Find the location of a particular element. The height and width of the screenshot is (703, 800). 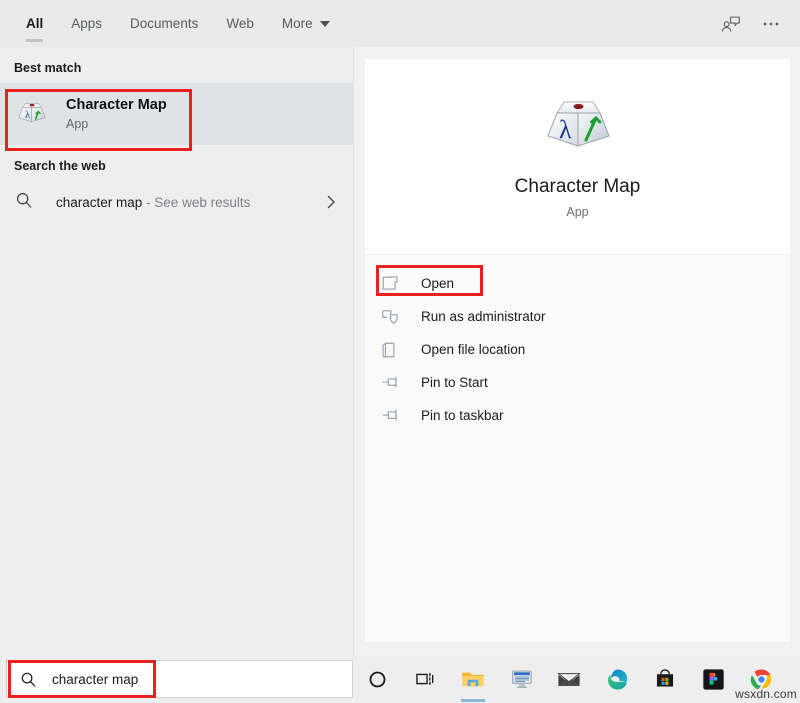

mail-button is located at coordinates (569, 679).